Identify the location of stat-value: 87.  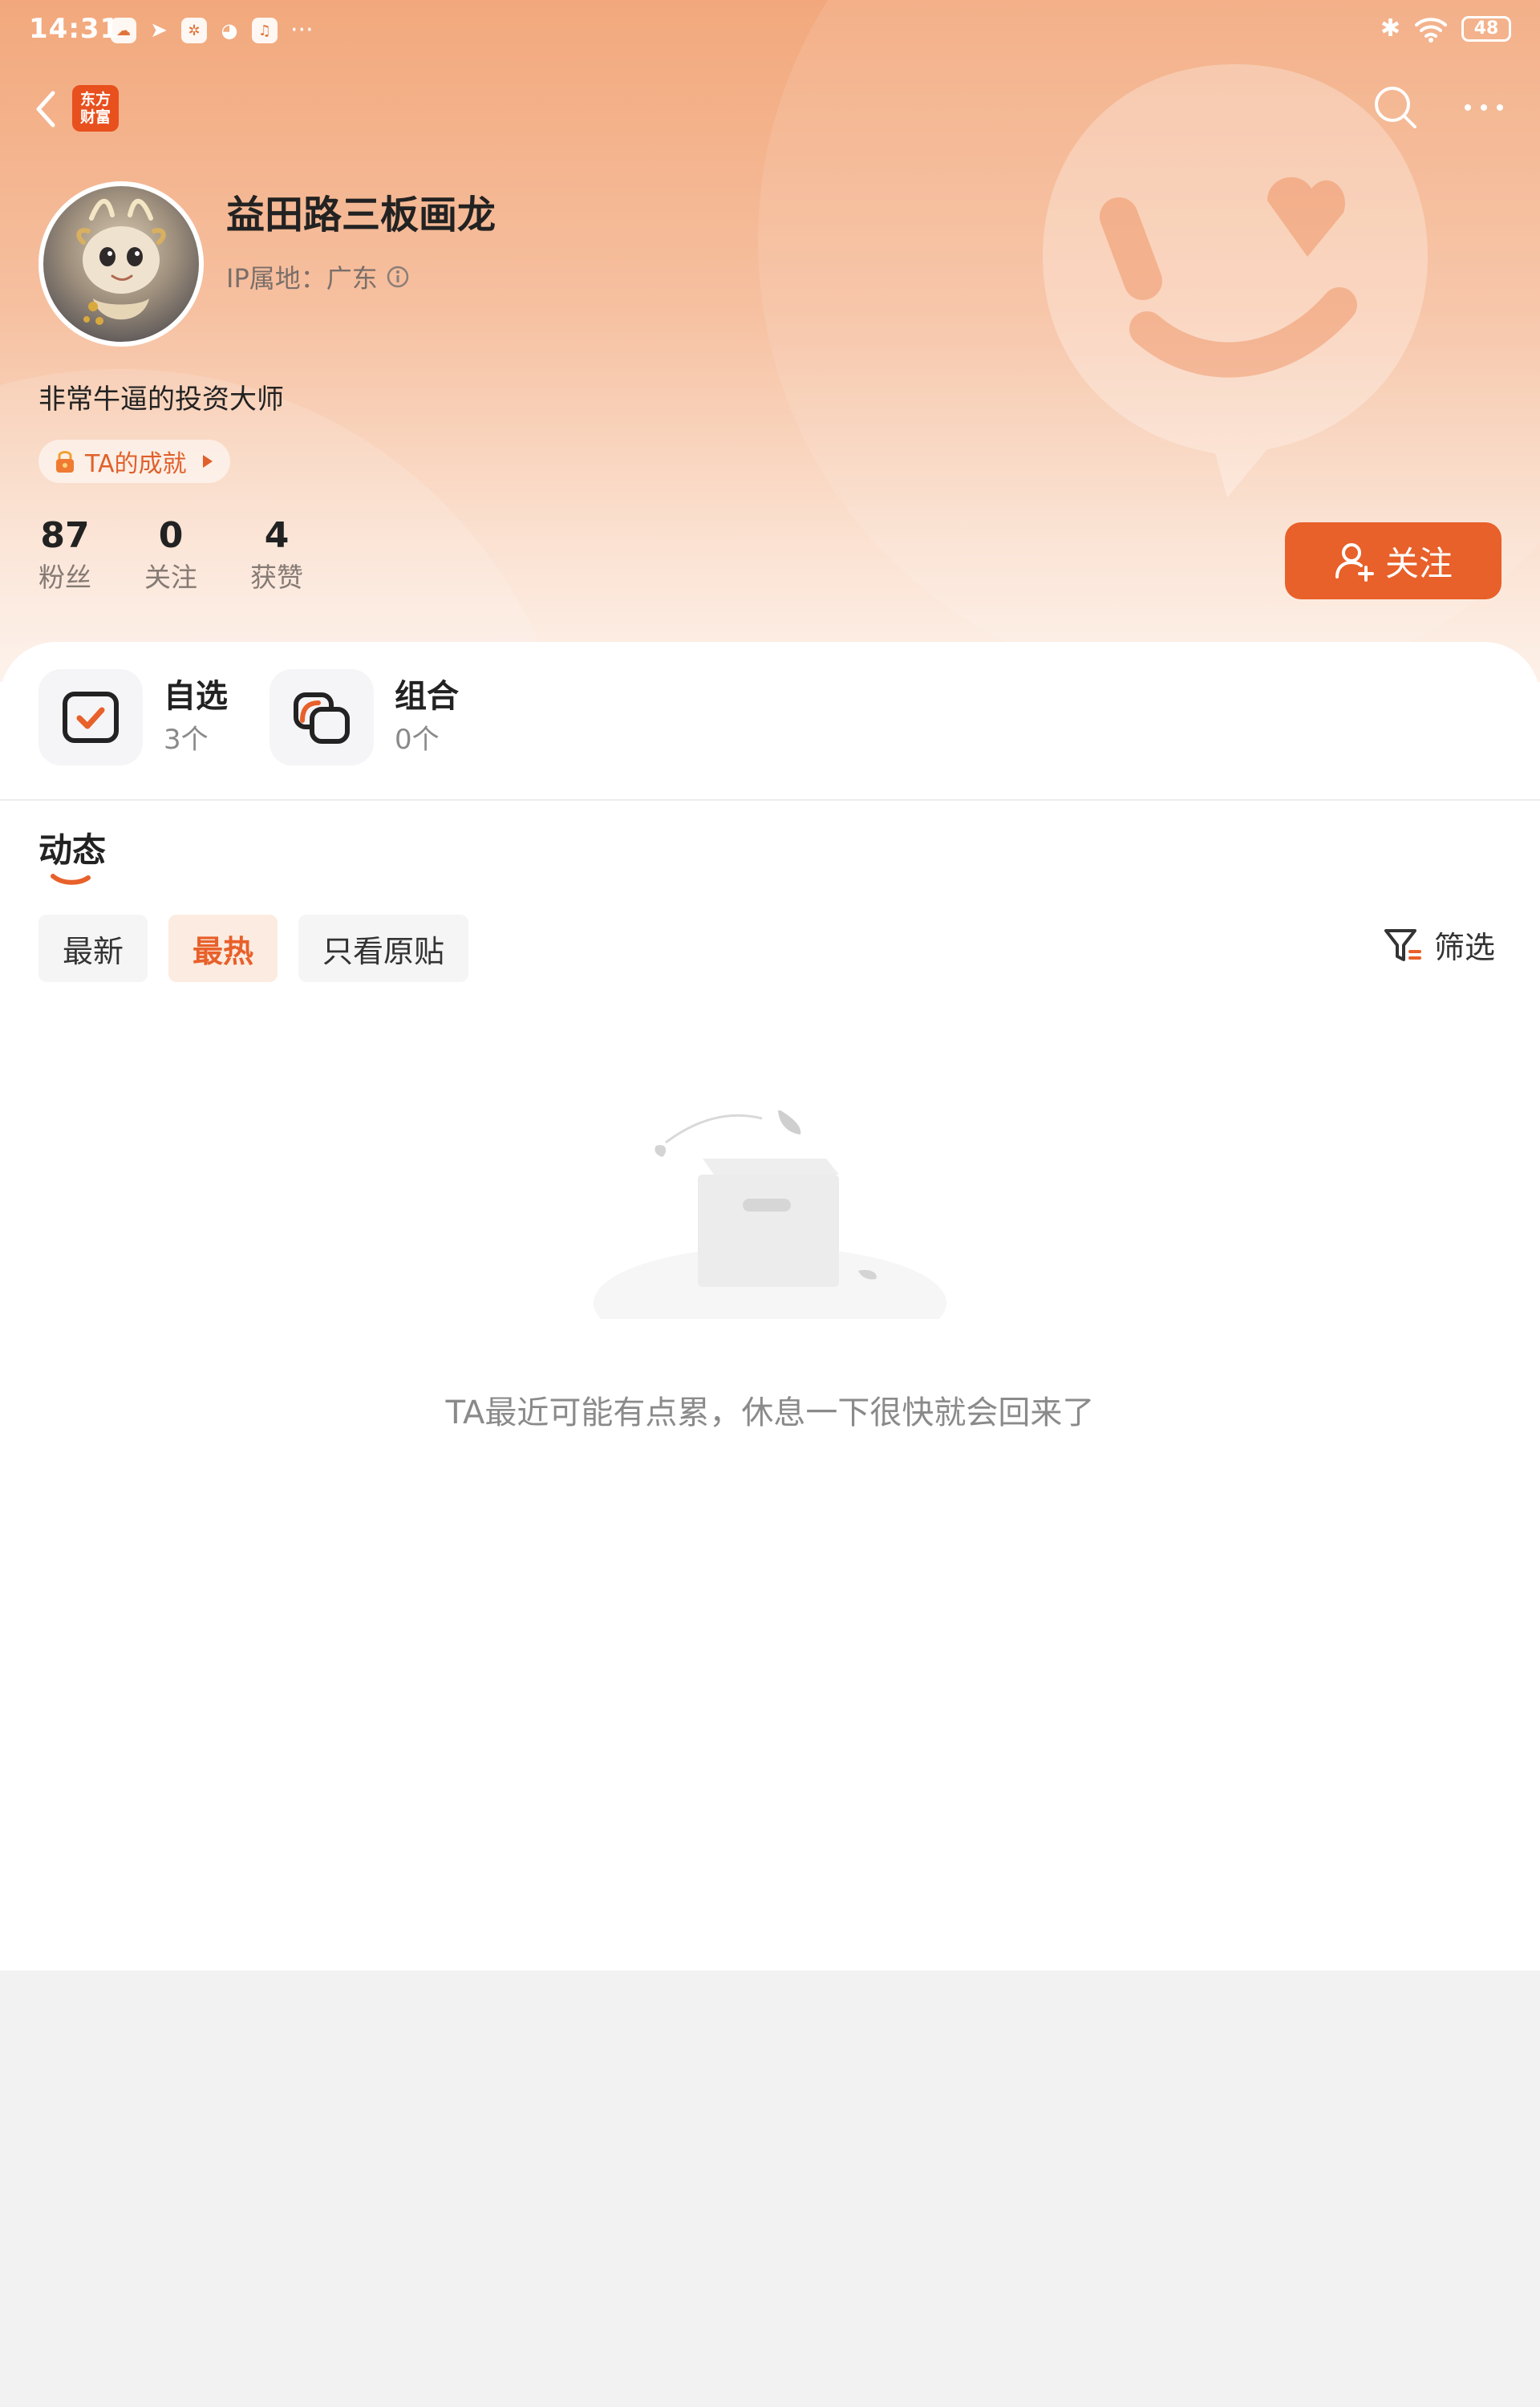
(65, 535).